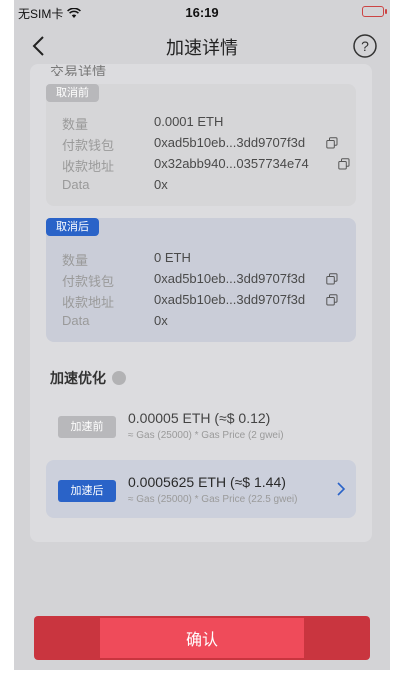  I want to click on after-row-data: Data 0x, so click(201, 321).